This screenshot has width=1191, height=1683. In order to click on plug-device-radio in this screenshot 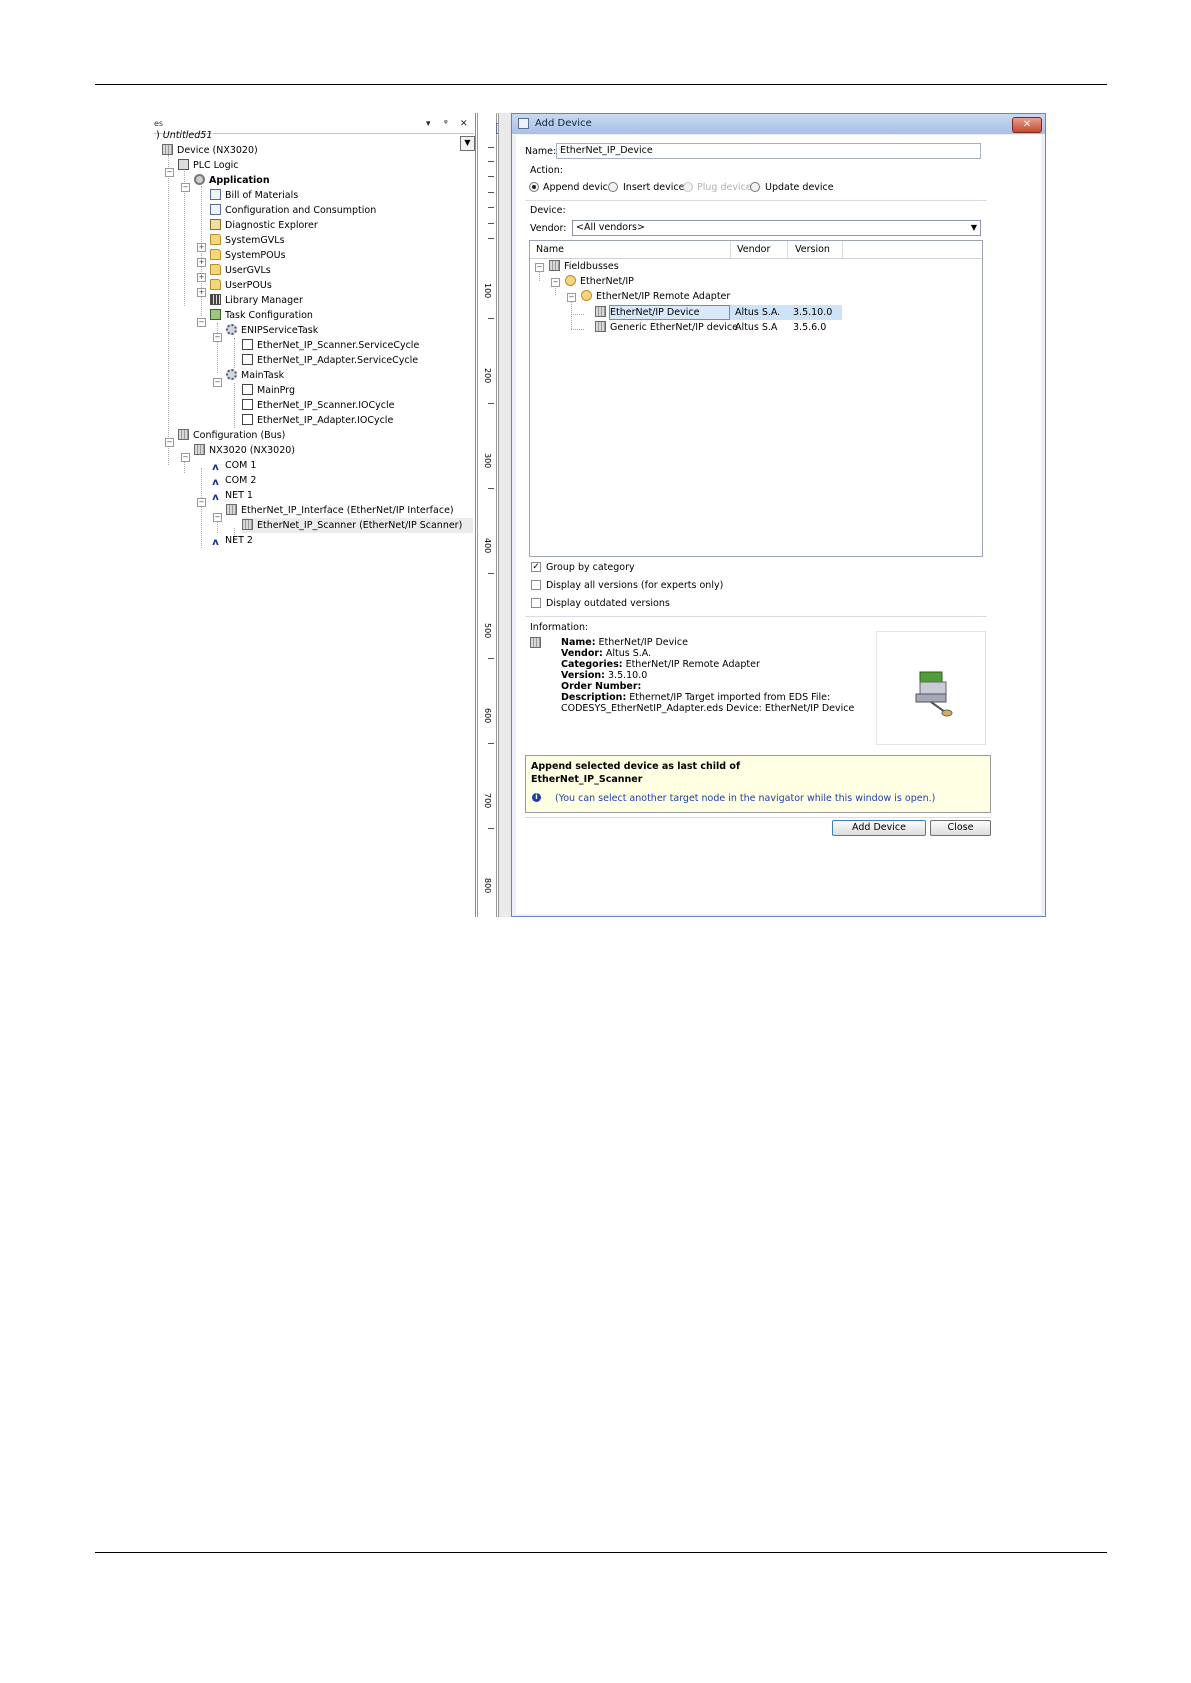, I will do `click(688, 187)`.